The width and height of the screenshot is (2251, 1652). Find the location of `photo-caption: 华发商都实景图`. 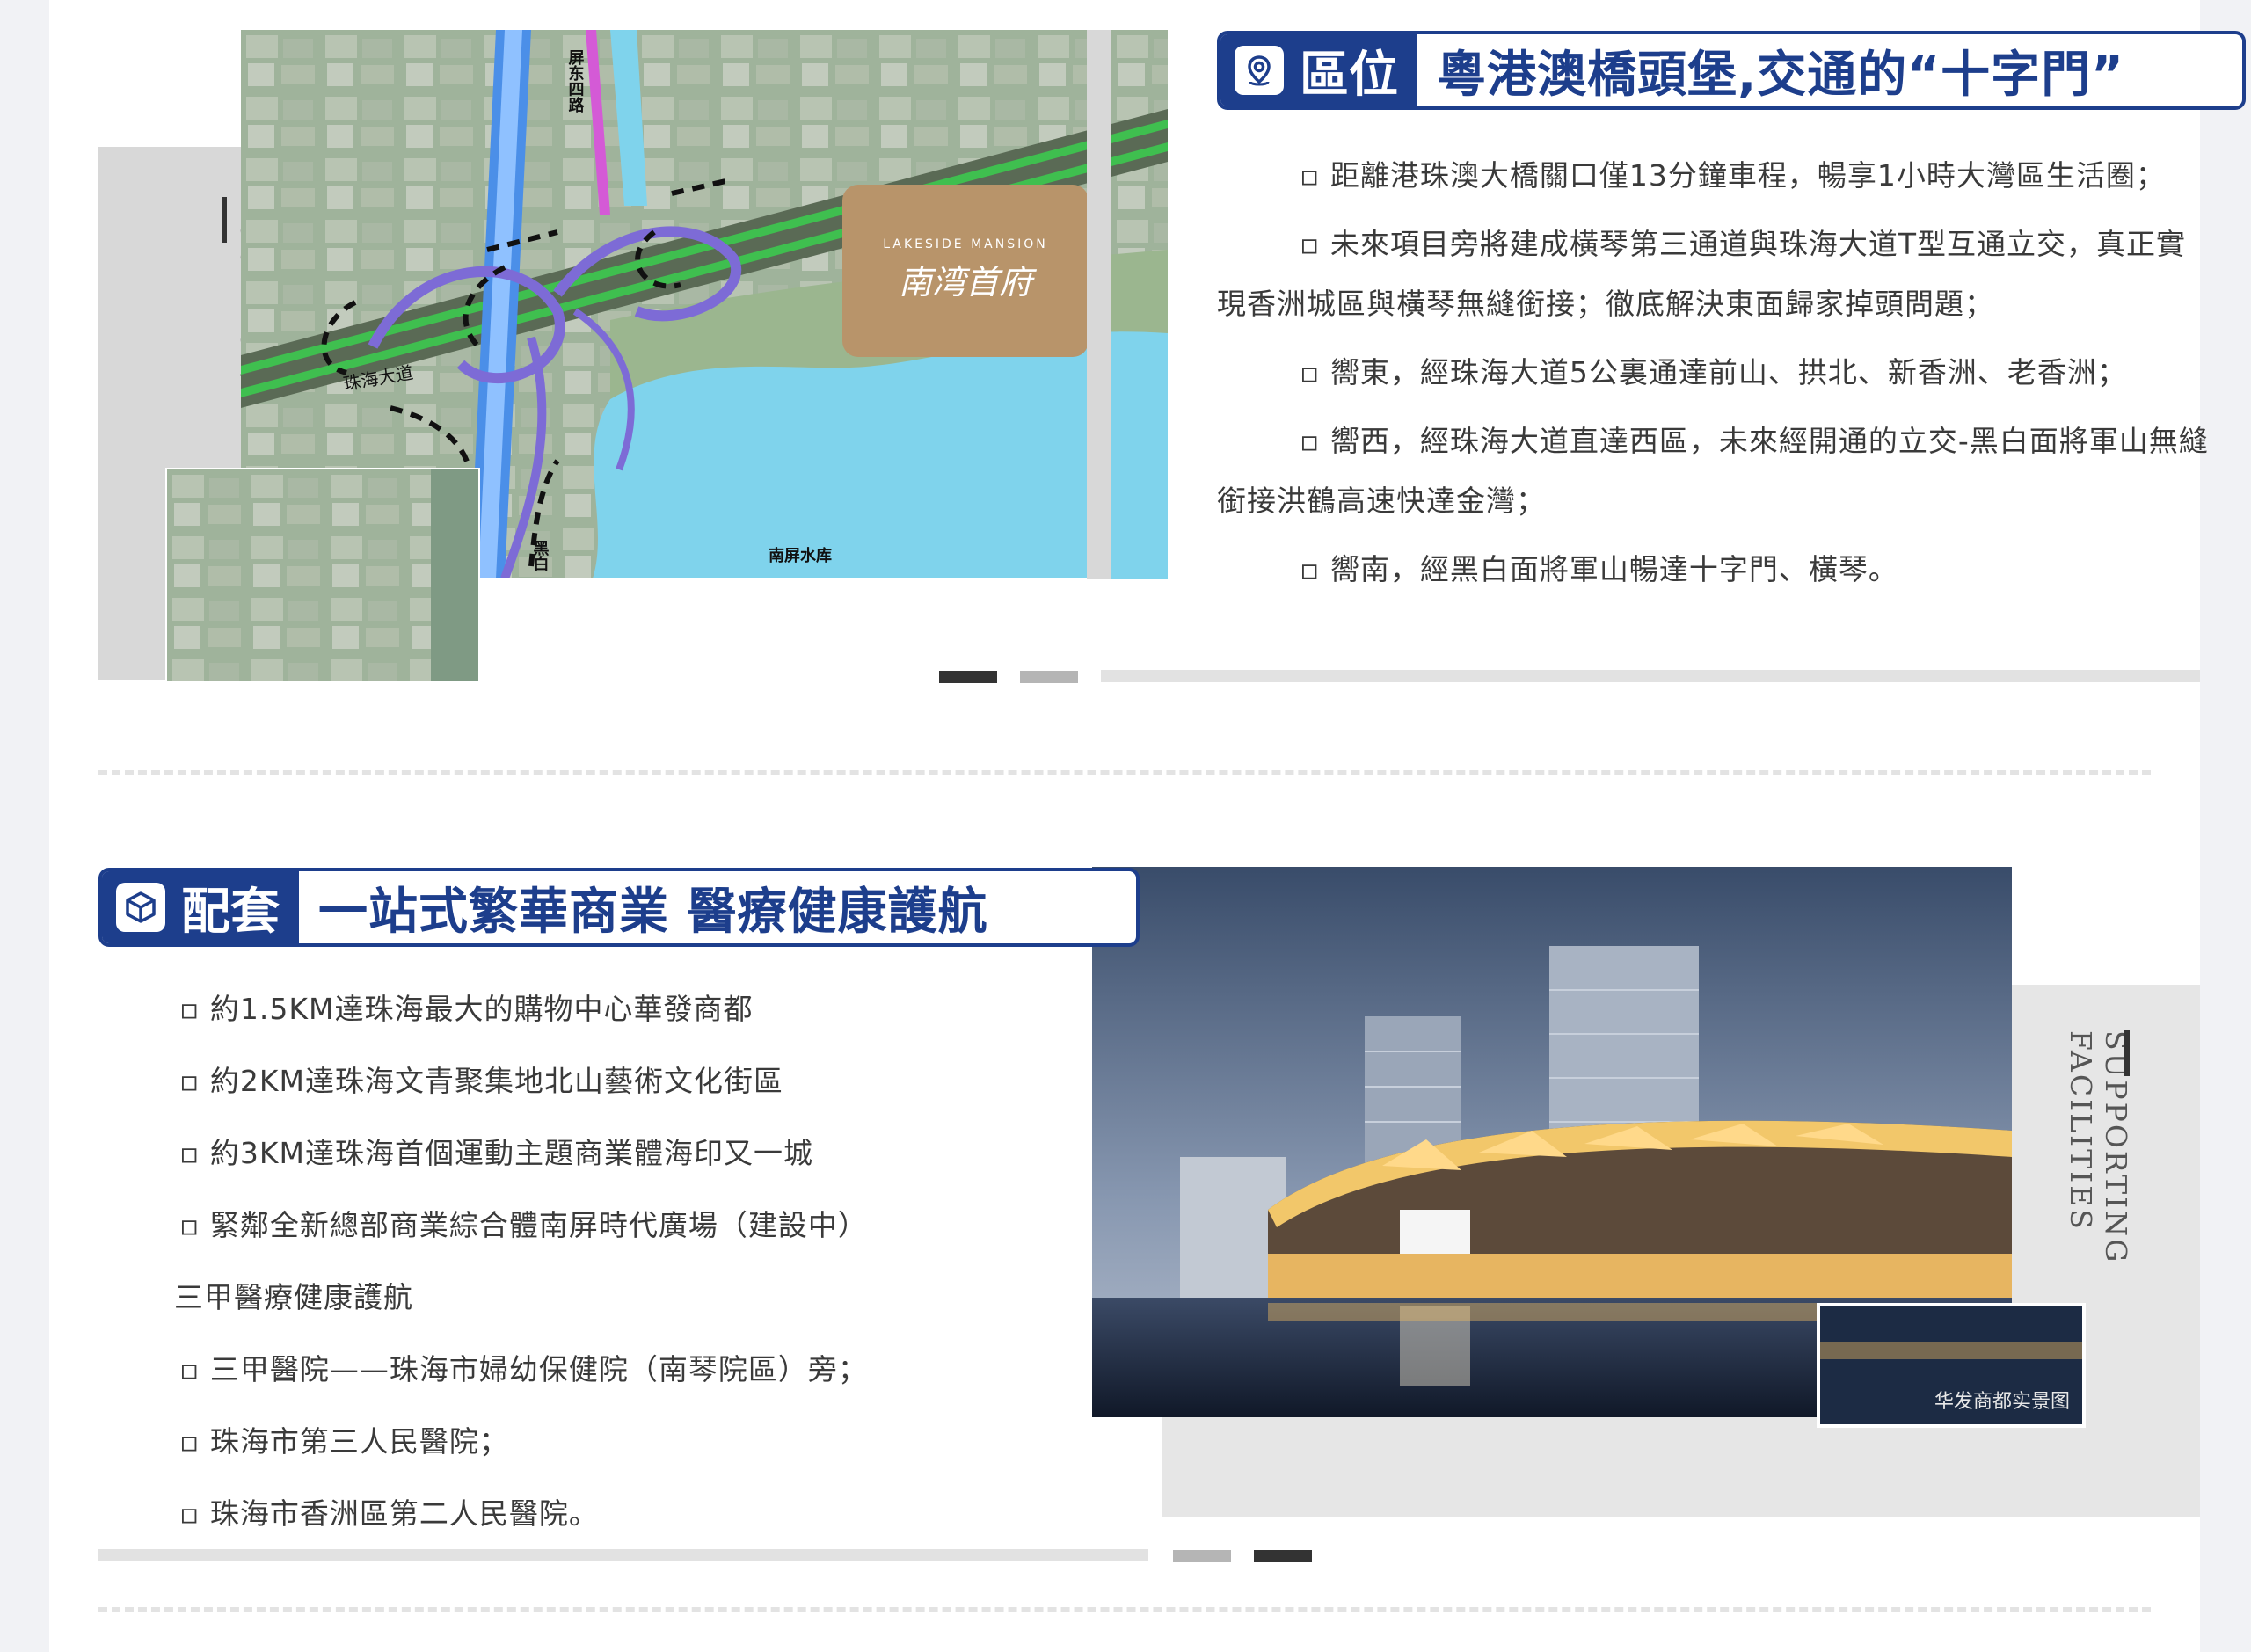

photo-caption: 华发商都实景图 is located at coordinates (2002, 1402).